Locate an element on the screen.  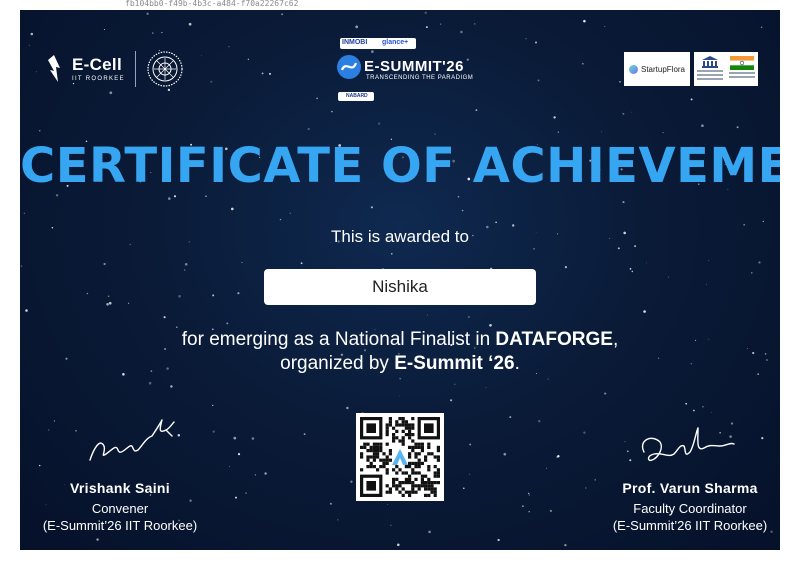
reason-suffix: . is located at coordinates (517, 363).